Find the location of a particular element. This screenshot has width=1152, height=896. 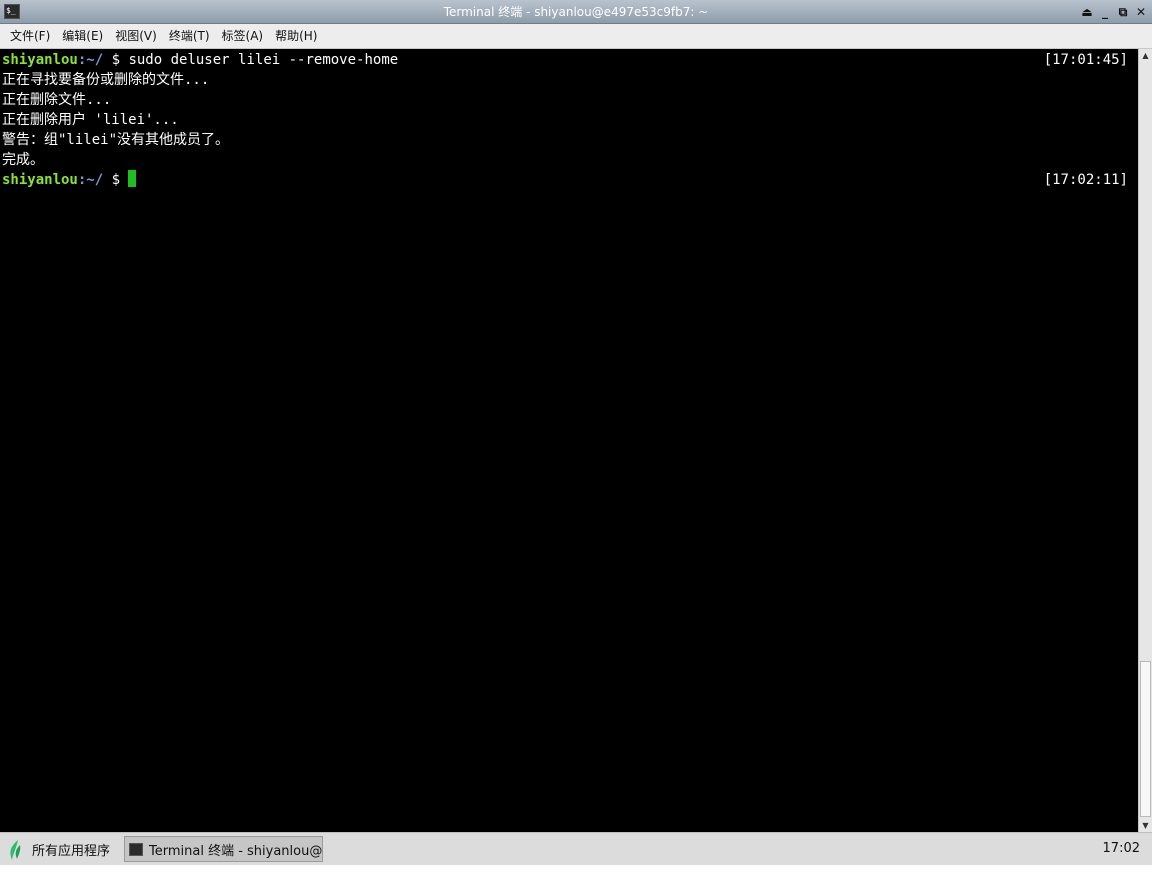

timestamp: [17:02:11] is located at coordinates (1085, 180).